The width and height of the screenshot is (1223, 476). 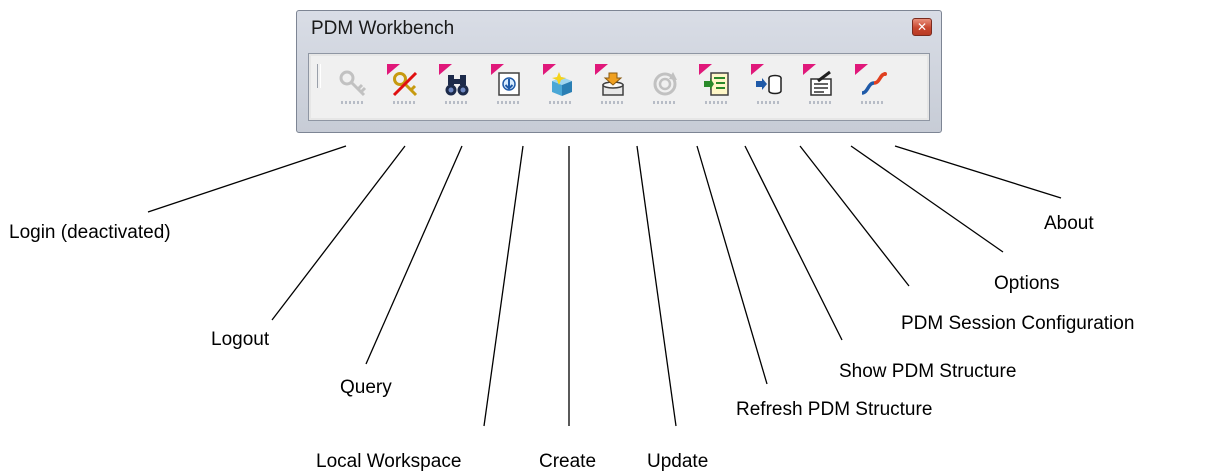 I want to click on leader-update, so click(x=656, y=286).